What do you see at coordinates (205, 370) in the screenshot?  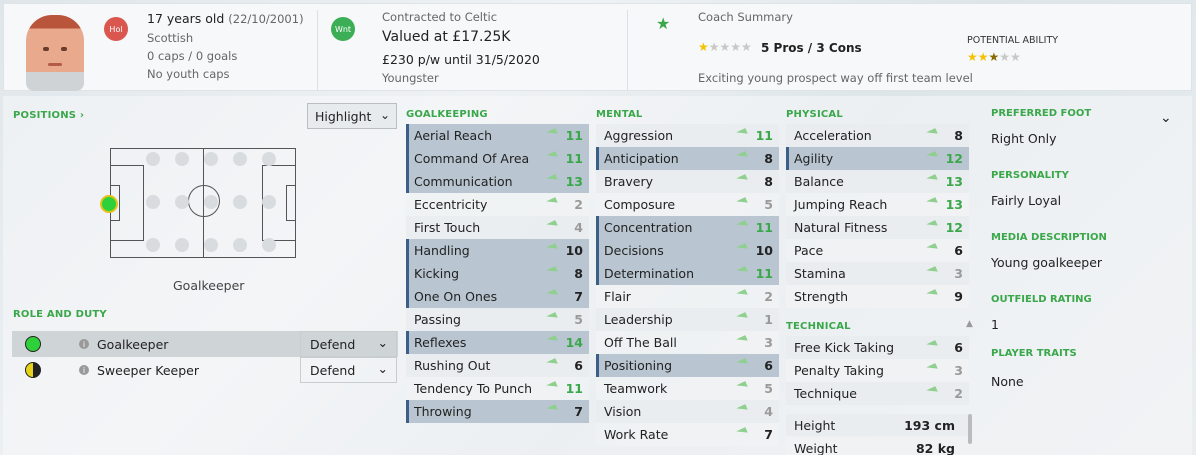 I see `role-row-sweeper-keeper: i Sweeper Keeper Defend ⌄` at bounding box center [205, 370].